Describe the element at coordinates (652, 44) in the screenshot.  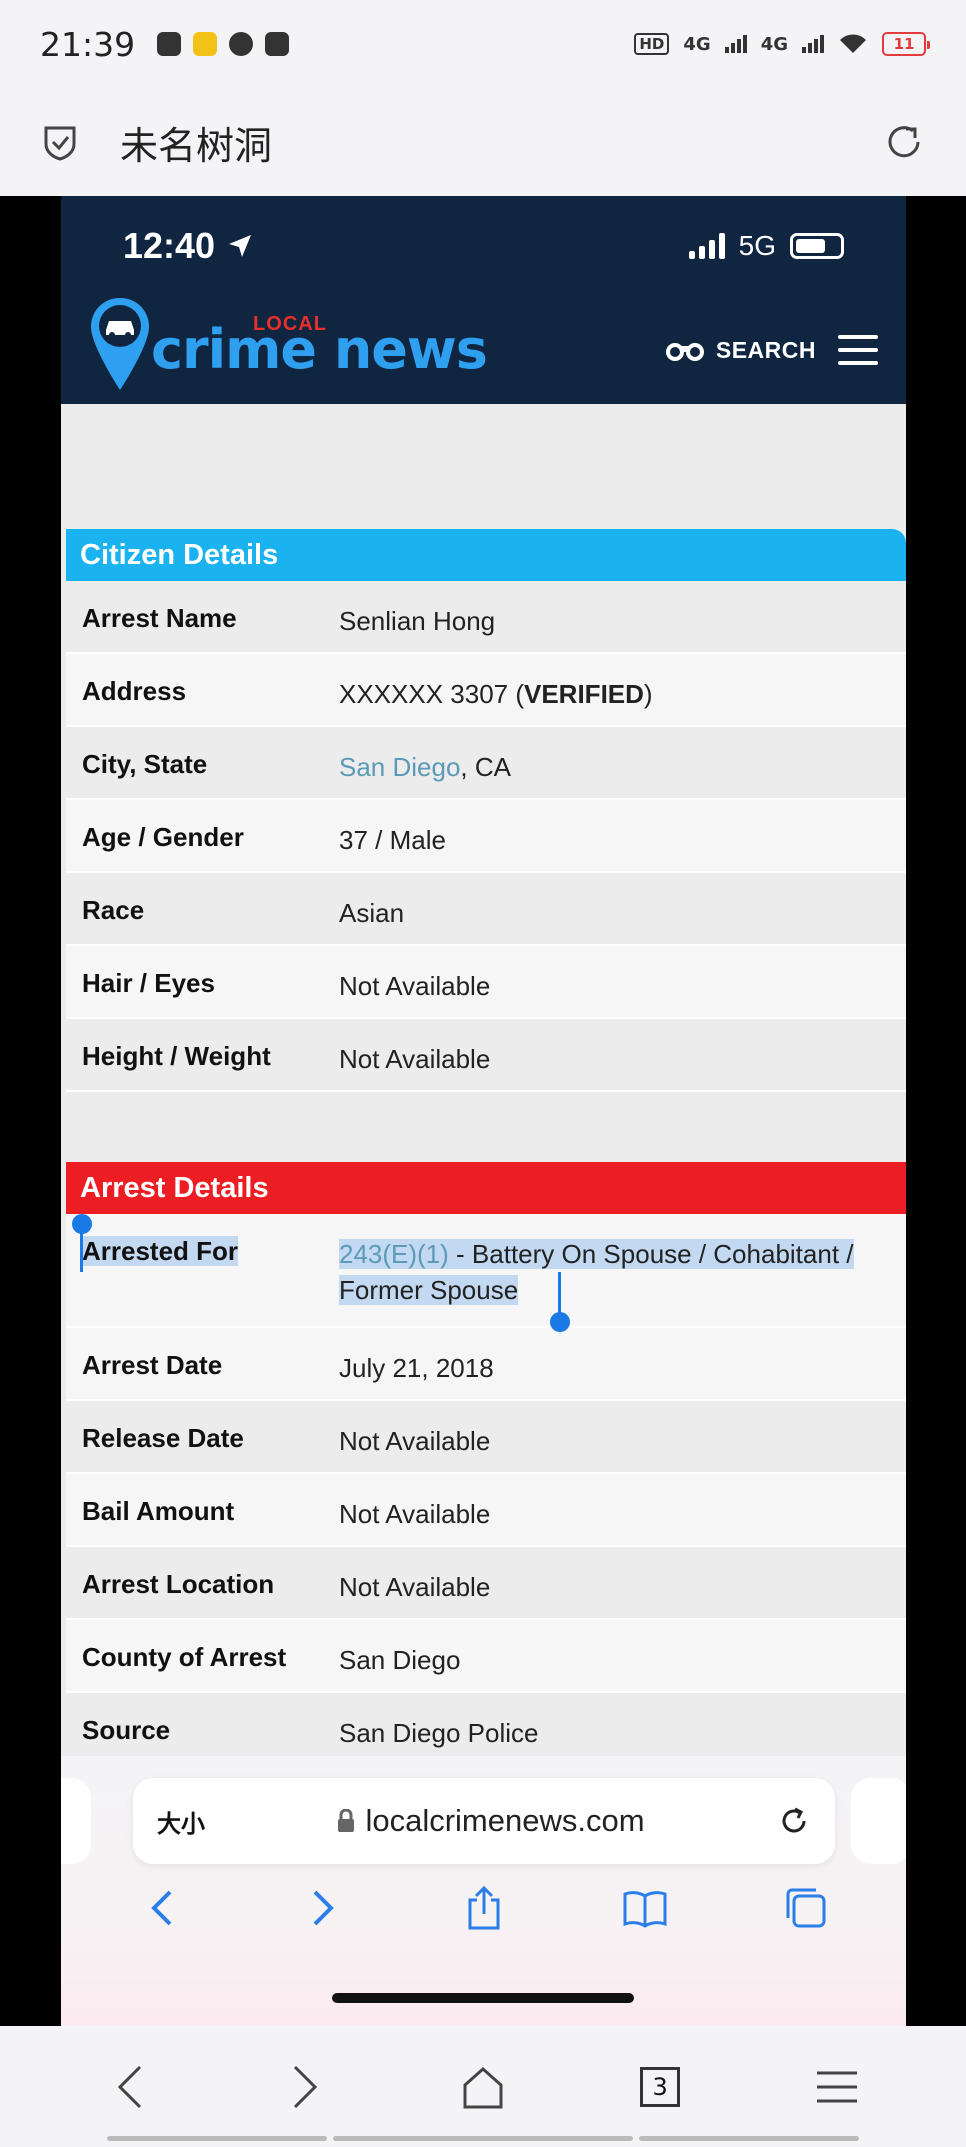
I see `hd-badge: HD` at that location.